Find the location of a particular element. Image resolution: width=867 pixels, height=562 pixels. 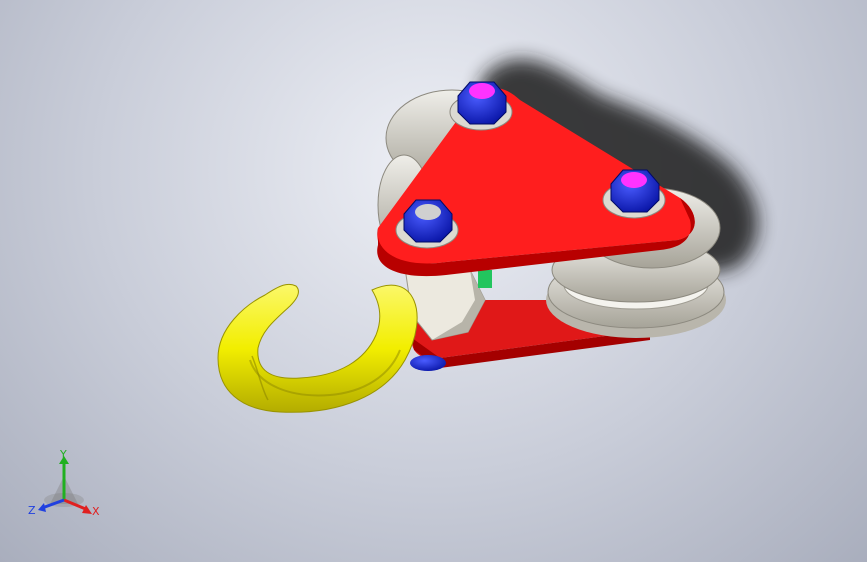

z-arrow-icon is located at coordinates (42, 507).